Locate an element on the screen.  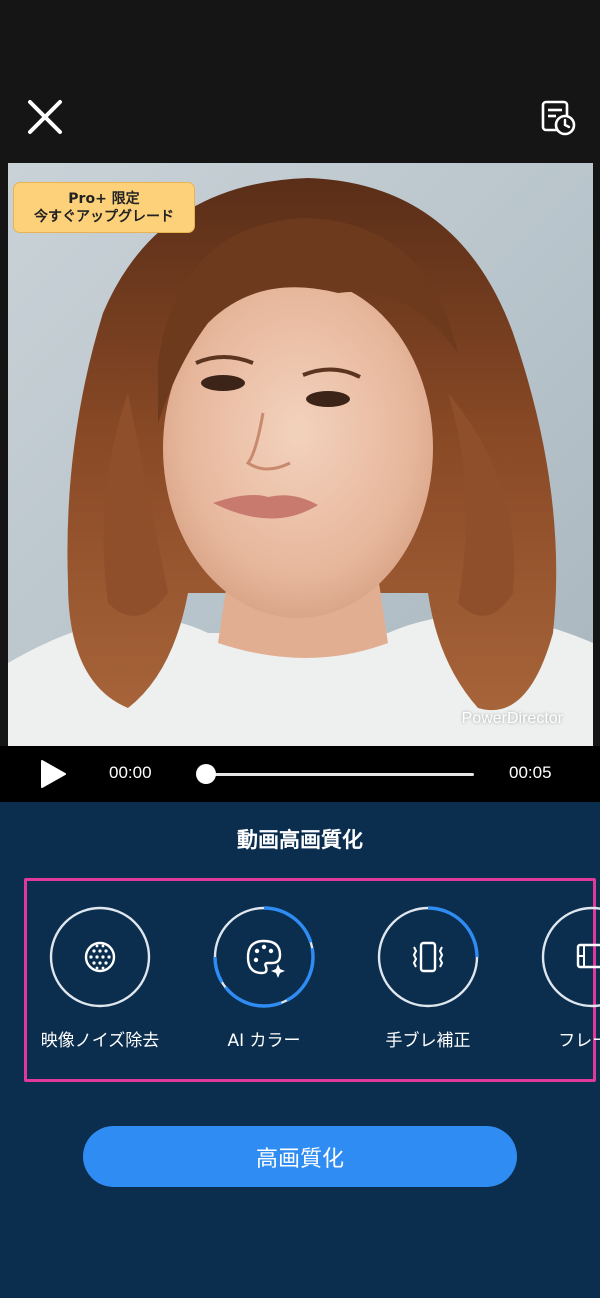
tool-label: フレーム is located at coordinates (579, 1041).